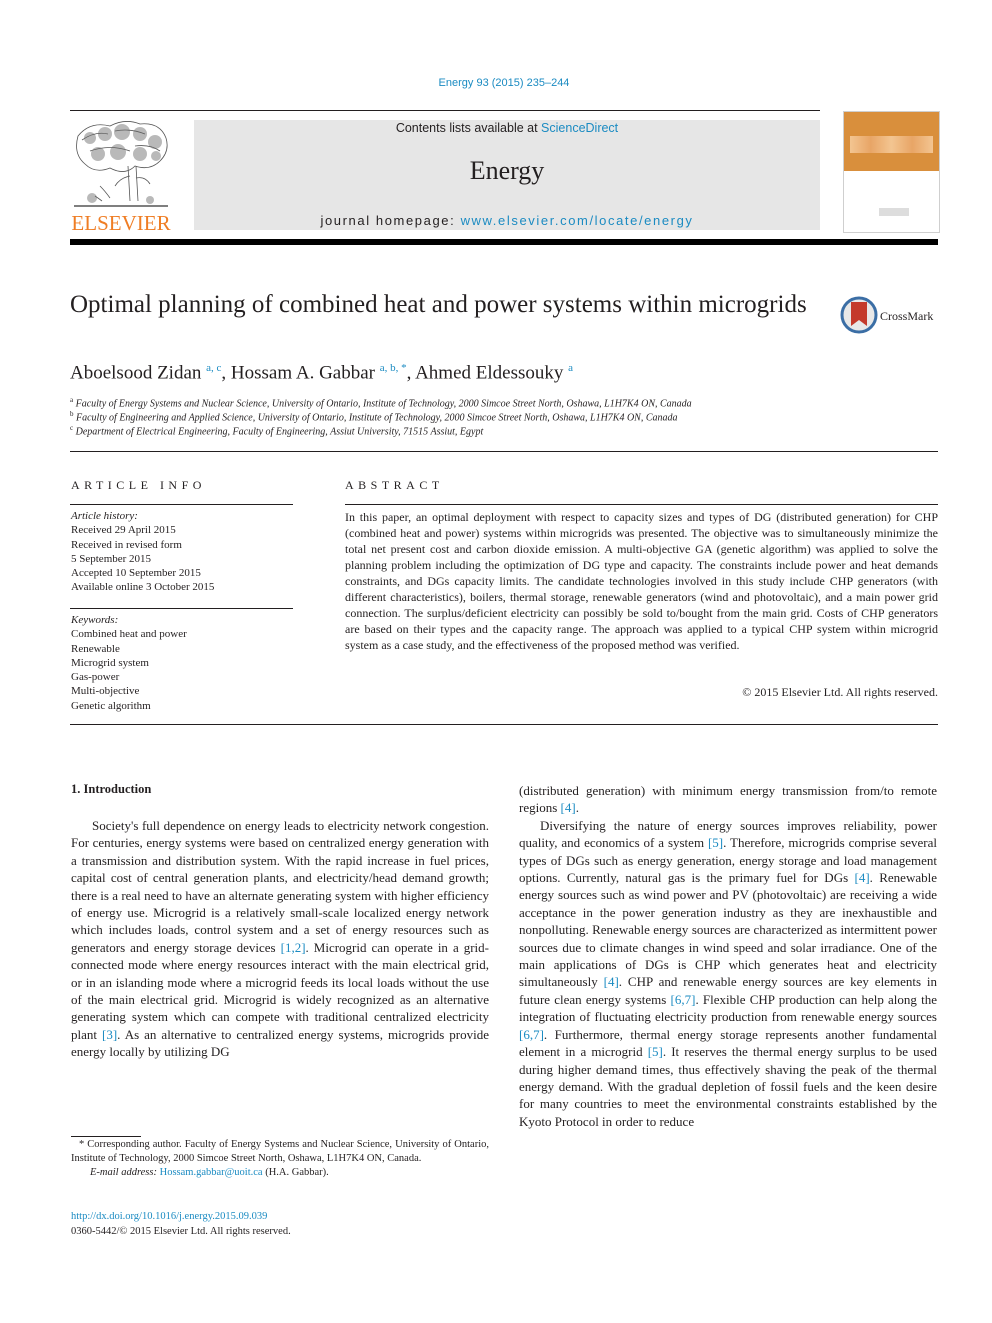 The width and height of the screenshot is (992, 1323). What do you see at coordinates (894, 212) in the screenshot?
I see `cover-publisher-mark` at bounding box center [894, 212].